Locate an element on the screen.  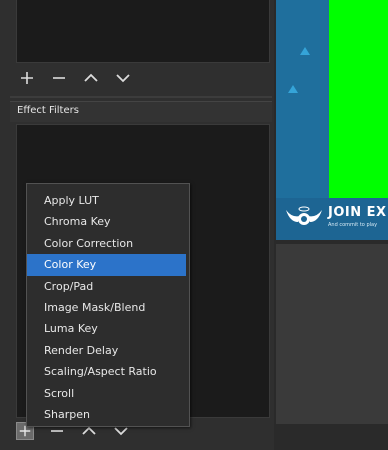
chevron-down-icon is located at coordinates (123, 78).